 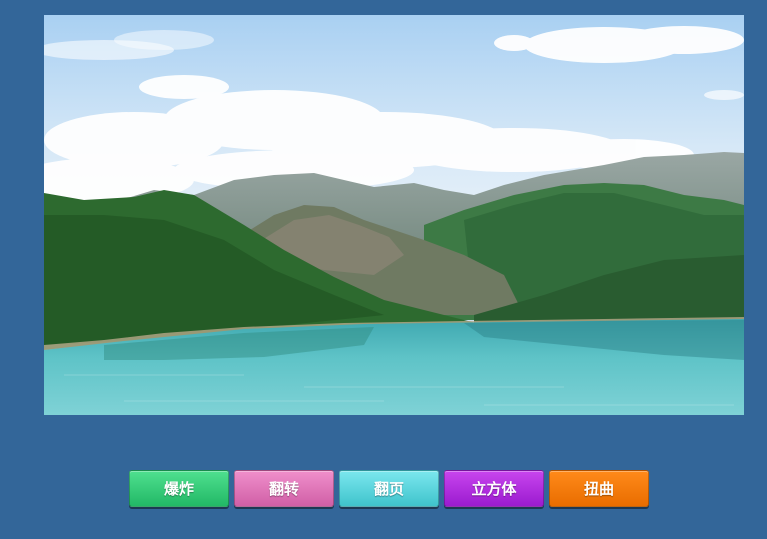 What do you see at coordinates (179, 488) in the screenshot?
I see `explode-effect-button: 爆炸` at bounding box center [179, 488].